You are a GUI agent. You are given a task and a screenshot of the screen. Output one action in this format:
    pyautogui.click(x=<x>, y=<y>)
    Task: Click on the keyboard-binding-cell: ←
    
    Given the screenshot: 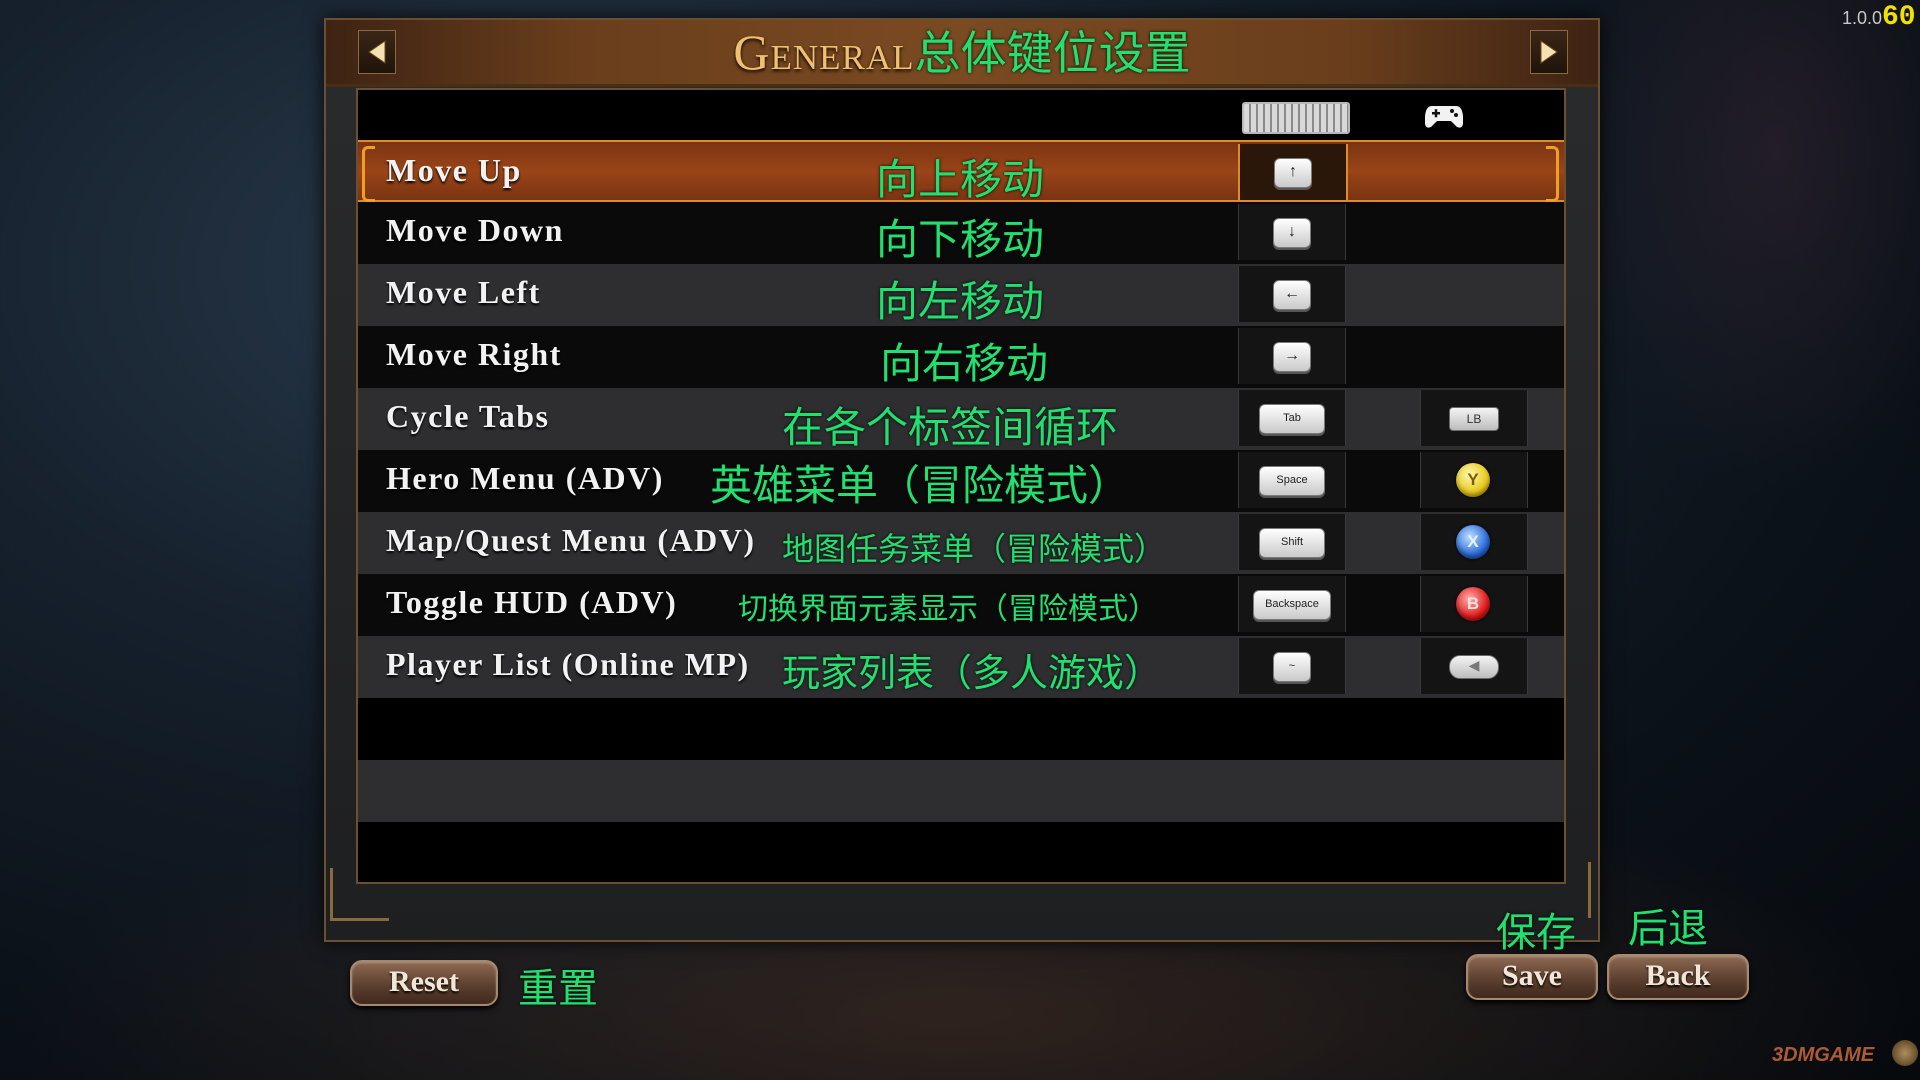 What is the action you would take?
    pyautogui.click(x=1292, y=294)
    